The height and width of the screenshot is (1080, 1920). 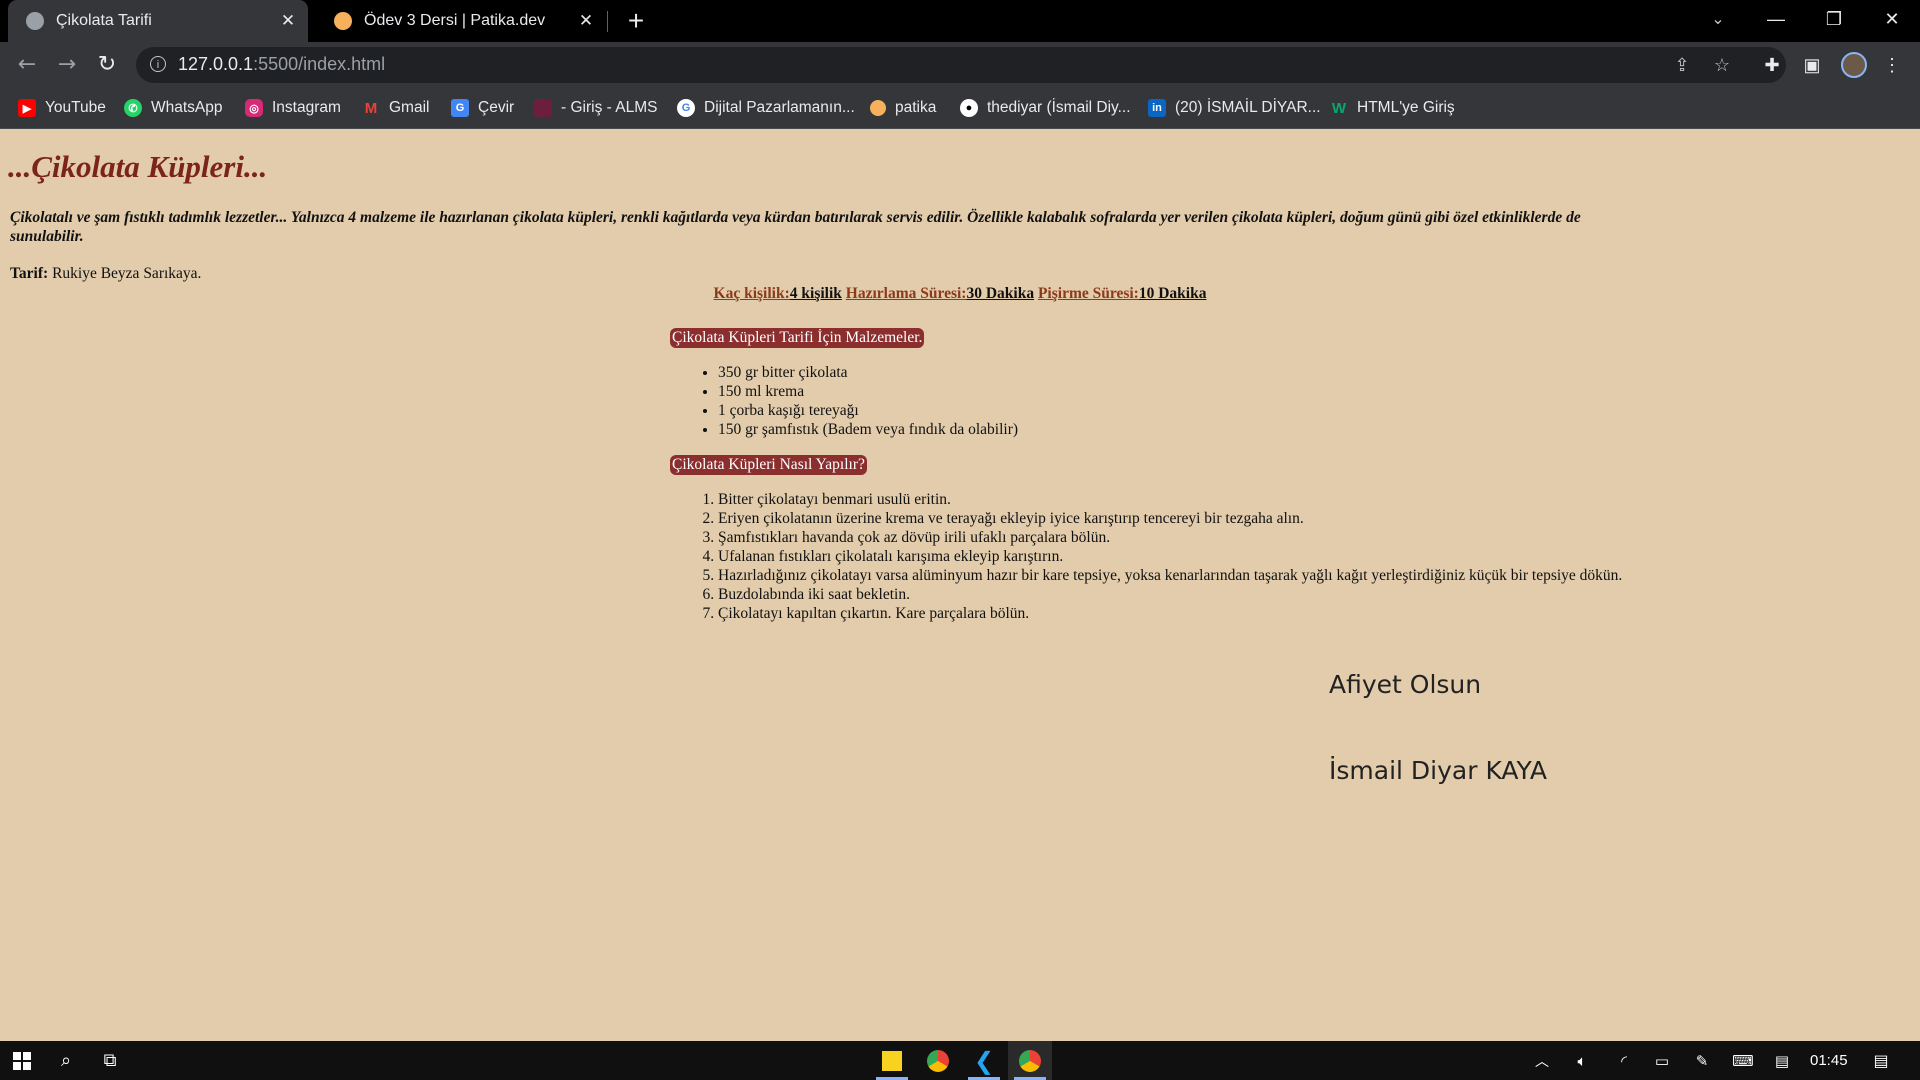 What do you see at coordinates (482, 108) in the screenshot?
I see `bookmark-cevir: G Çevir` at bounding box center [482, 108].